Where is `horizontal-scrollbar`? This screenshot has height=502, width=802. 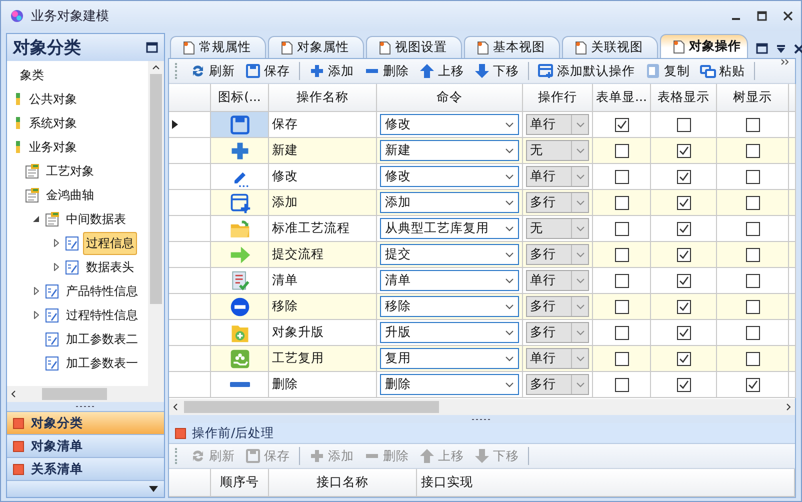 horizontal-scrollbar is located at coordinates (85, 394).